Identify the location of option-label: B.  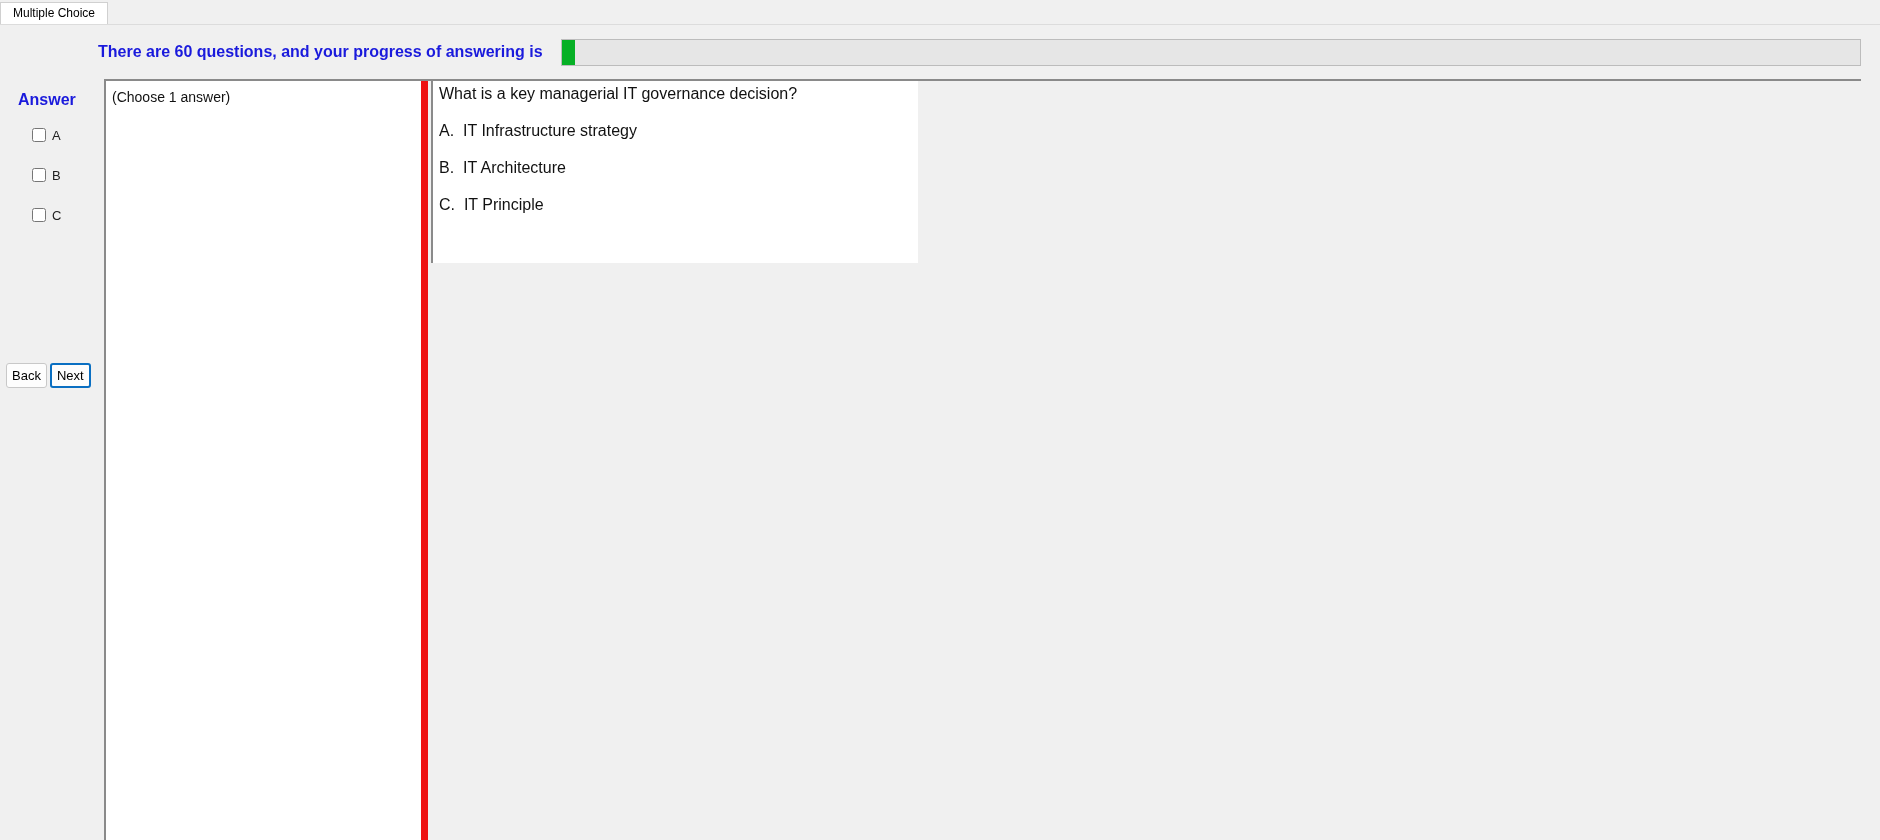
(56, 175).